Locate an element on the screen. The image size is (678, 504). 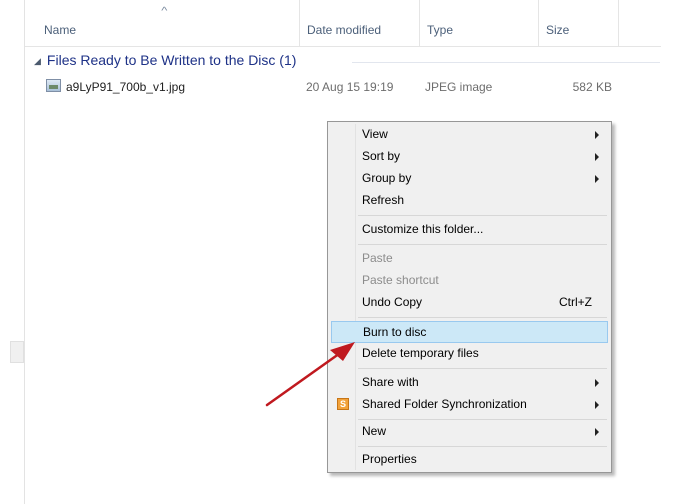
annotation-arrow is located at coordinates (310, 374).